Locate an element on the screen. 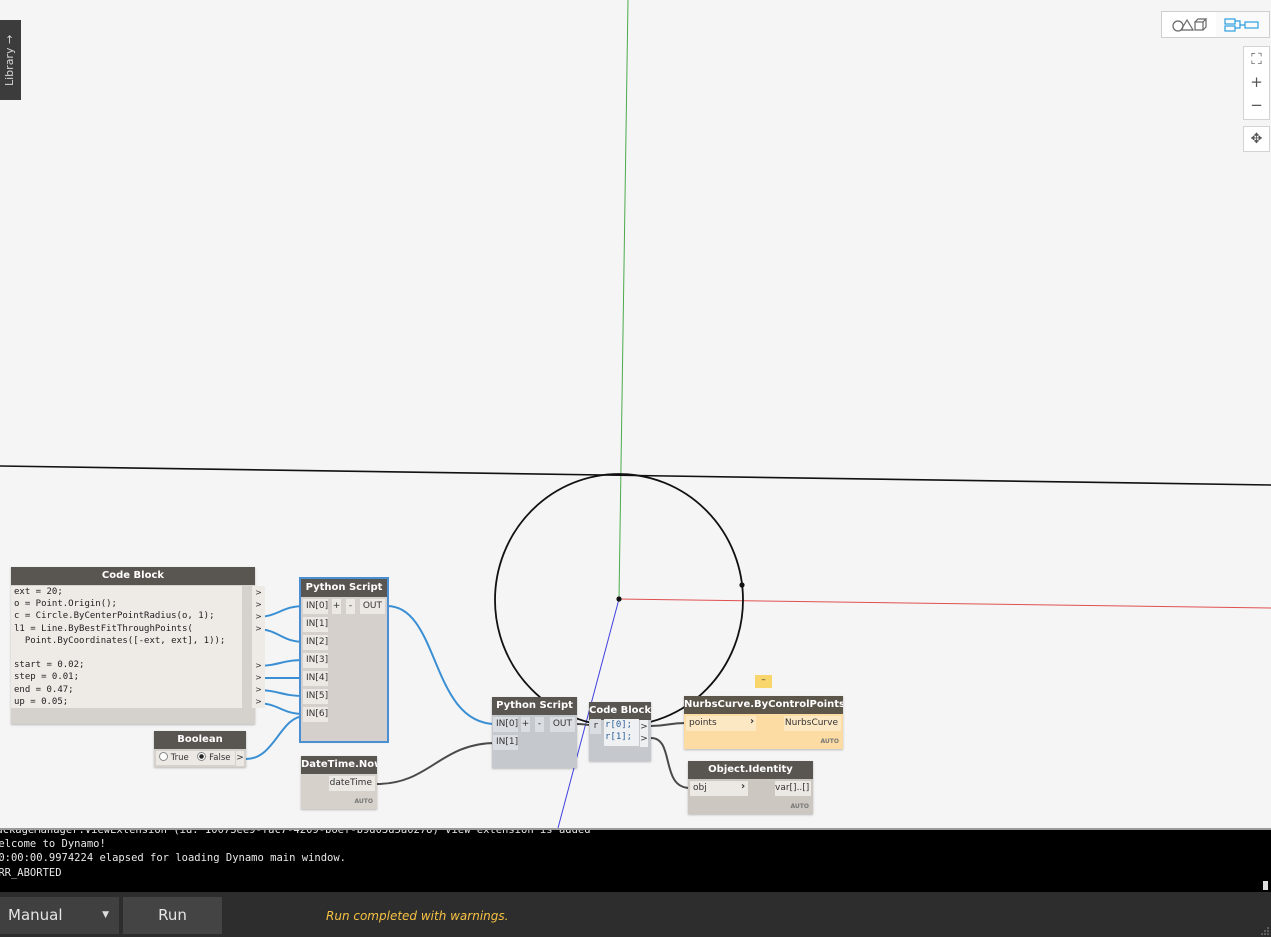 The width and height of the screenshot is (1271, 937). library-tab: Library → is located at coordinates (10, 60).